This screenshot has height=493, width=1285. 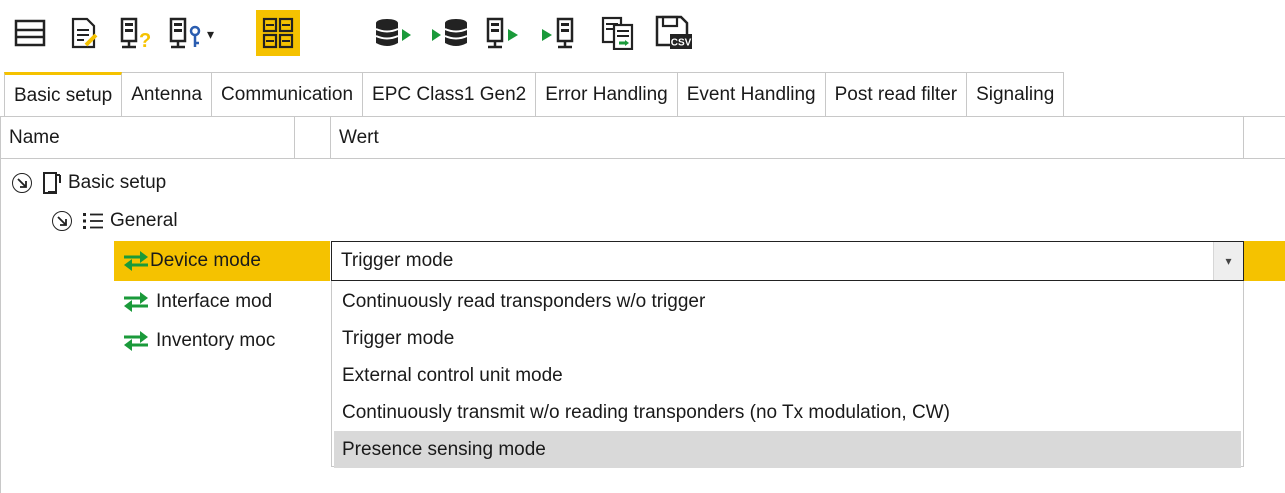 What do you see at coordinates (117, 182) in the screenshot?
I see `tree-label-basic-setup: Basic setup` at bounding box center [117, 182].